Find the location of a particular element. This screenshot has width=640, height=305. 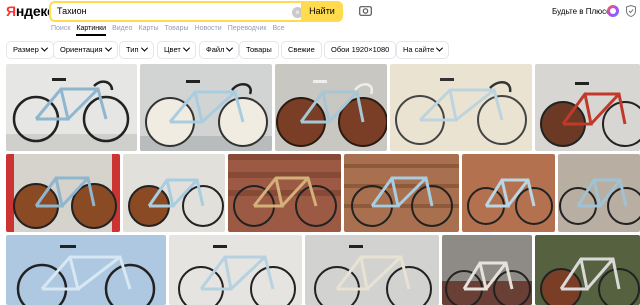

shield-icon is located at coordinates (631, 11).